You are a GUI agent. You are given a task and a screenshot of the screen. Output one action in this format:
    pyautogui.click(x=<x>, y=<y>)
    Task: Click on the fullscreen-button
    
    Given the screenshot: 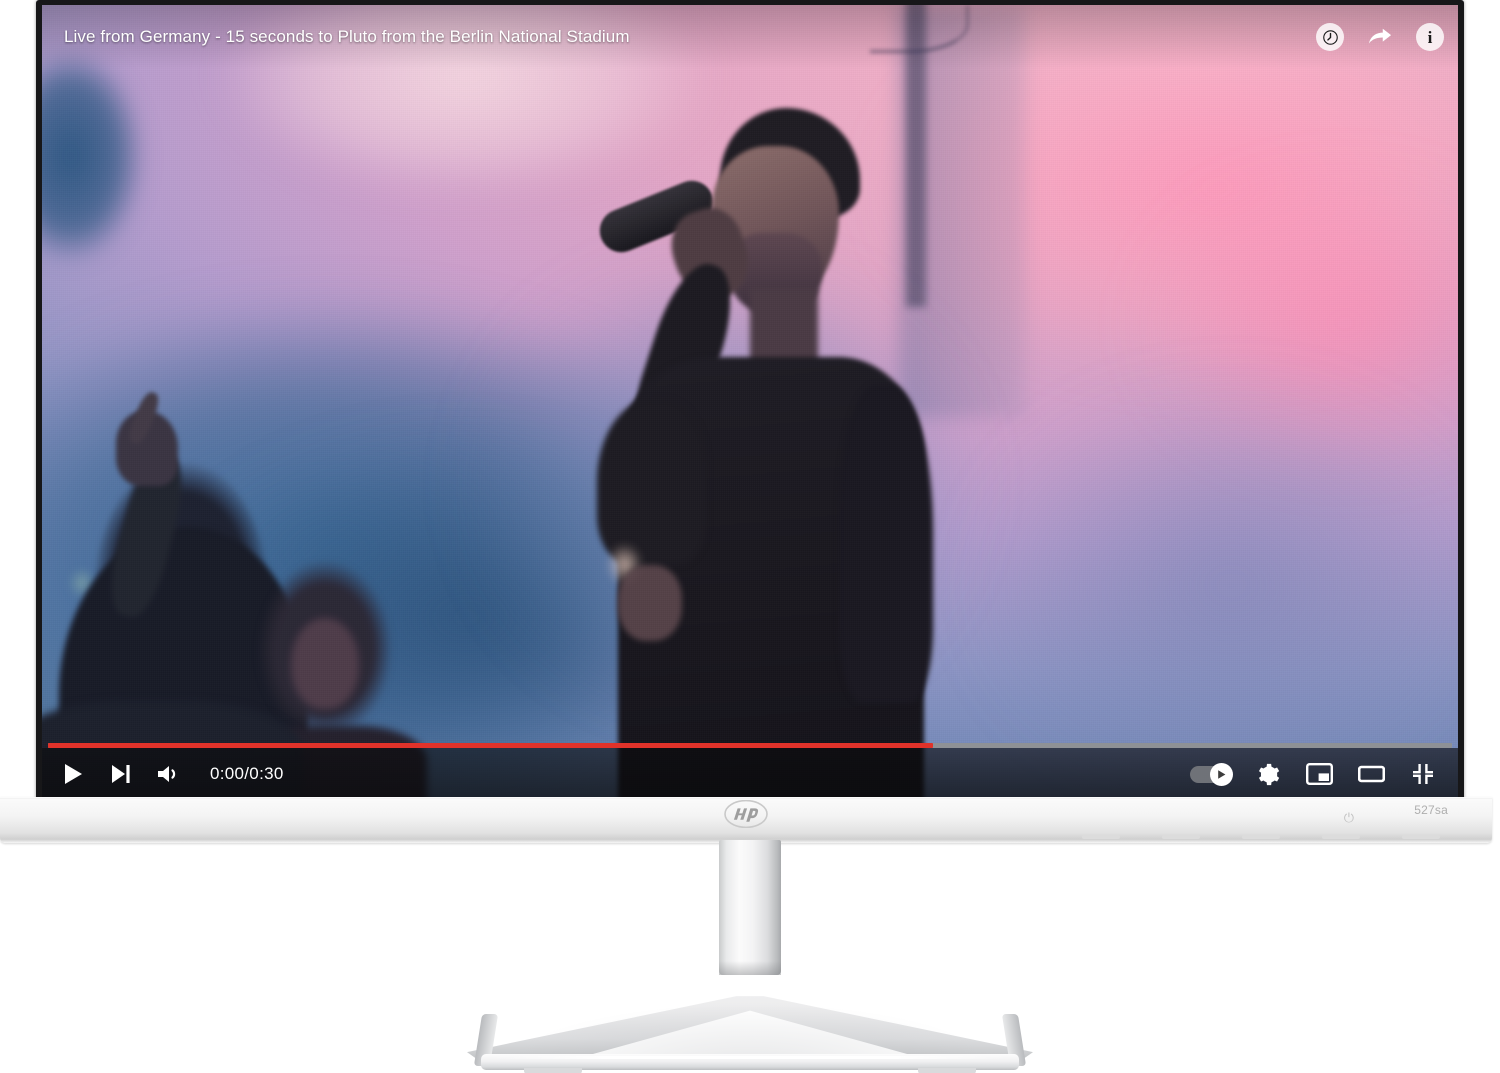 What is the action you would take?
    pyautogui.click(x=1423, y=774)
    